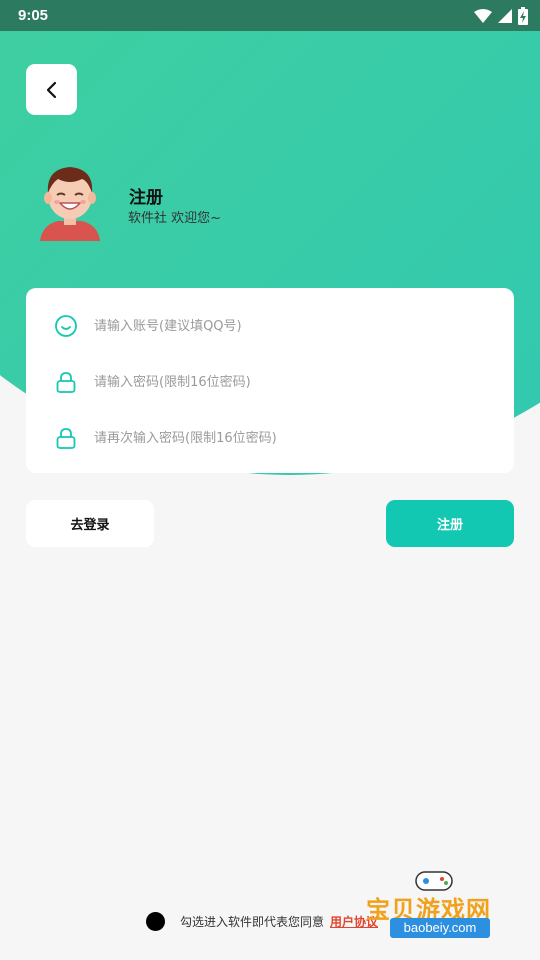 This screenshot has width=540, height=960. Describe the element at coordinates (270, 15) in the screenshot. I see `status-bar: 9:05` at that location.